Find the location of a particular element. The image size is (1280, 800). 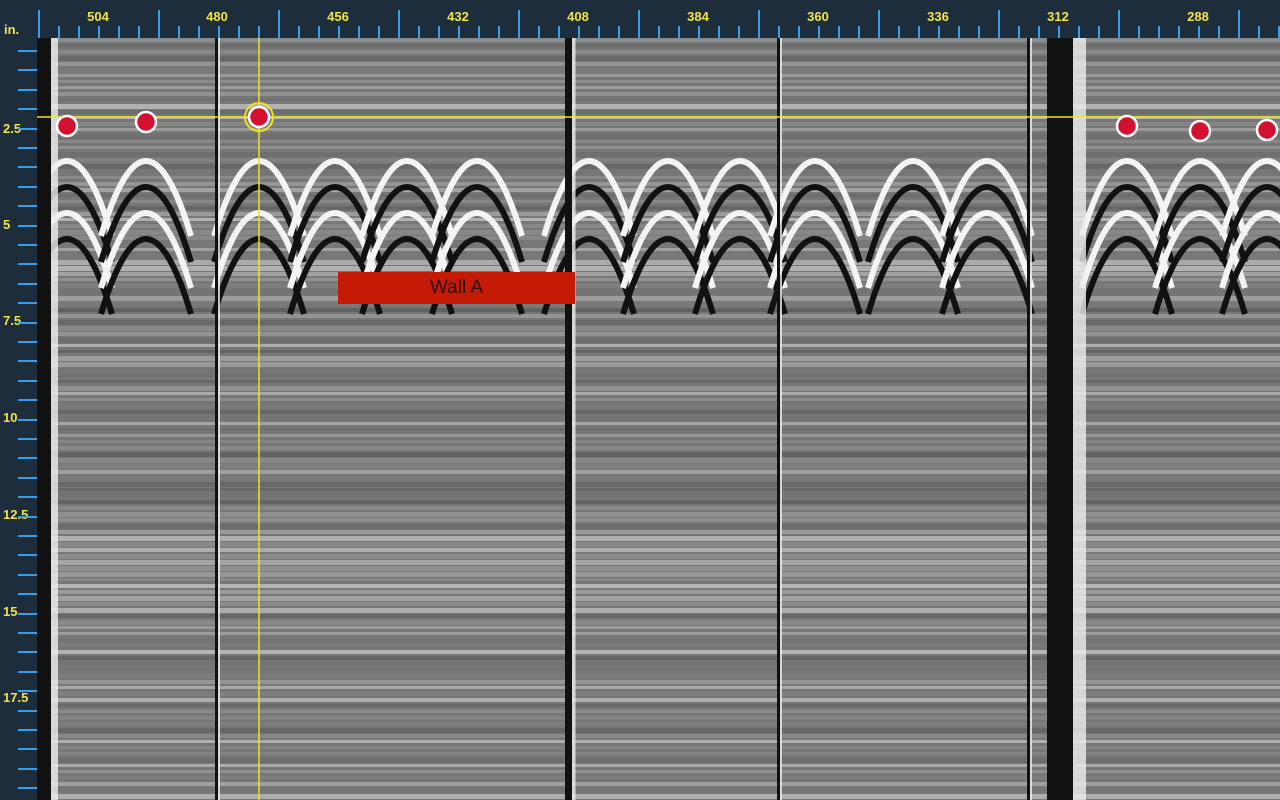

y-axis-label: 17.5 is located at coordinates (16, 697).